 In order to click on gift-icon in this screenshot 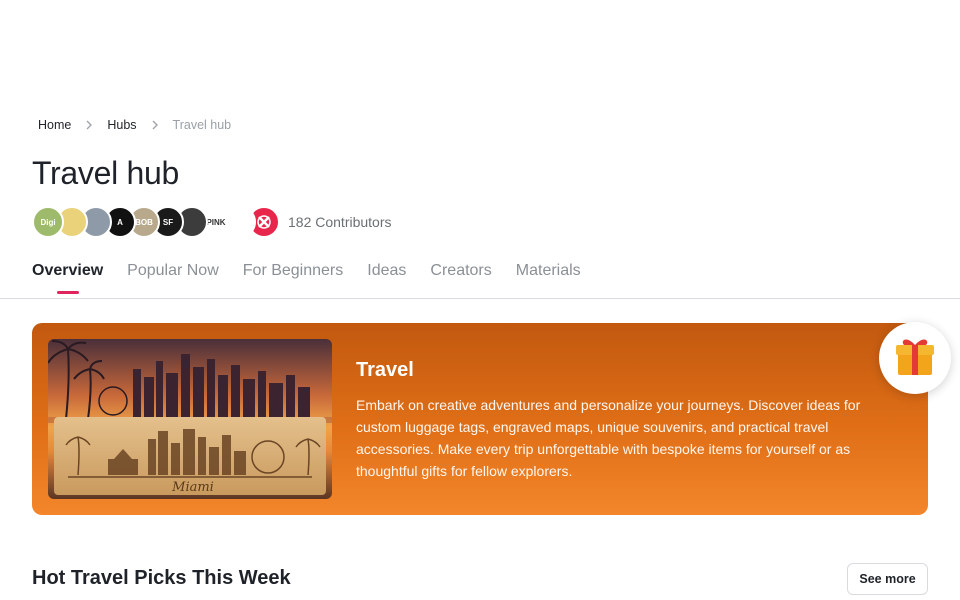, I will do `click(915, 358)`.